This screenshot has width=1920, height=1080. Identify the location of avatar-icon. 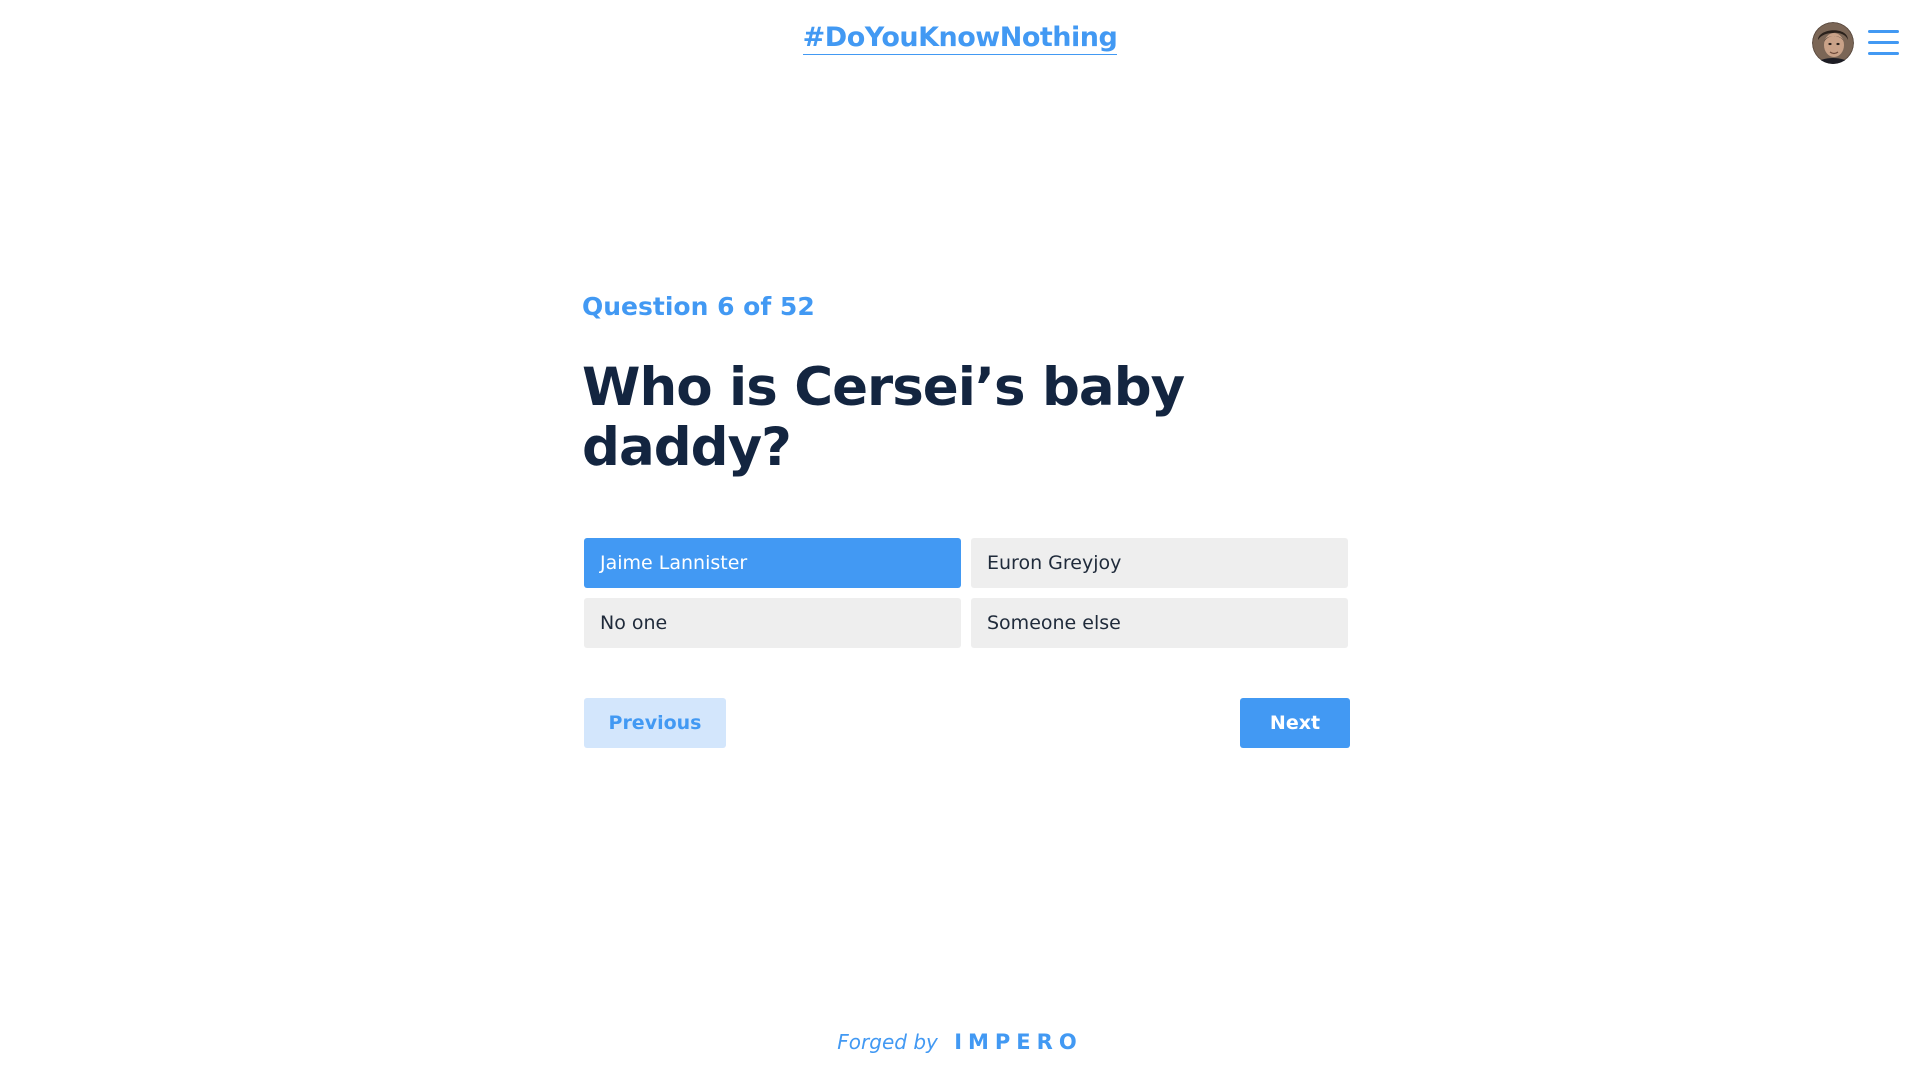
(1833, 43).